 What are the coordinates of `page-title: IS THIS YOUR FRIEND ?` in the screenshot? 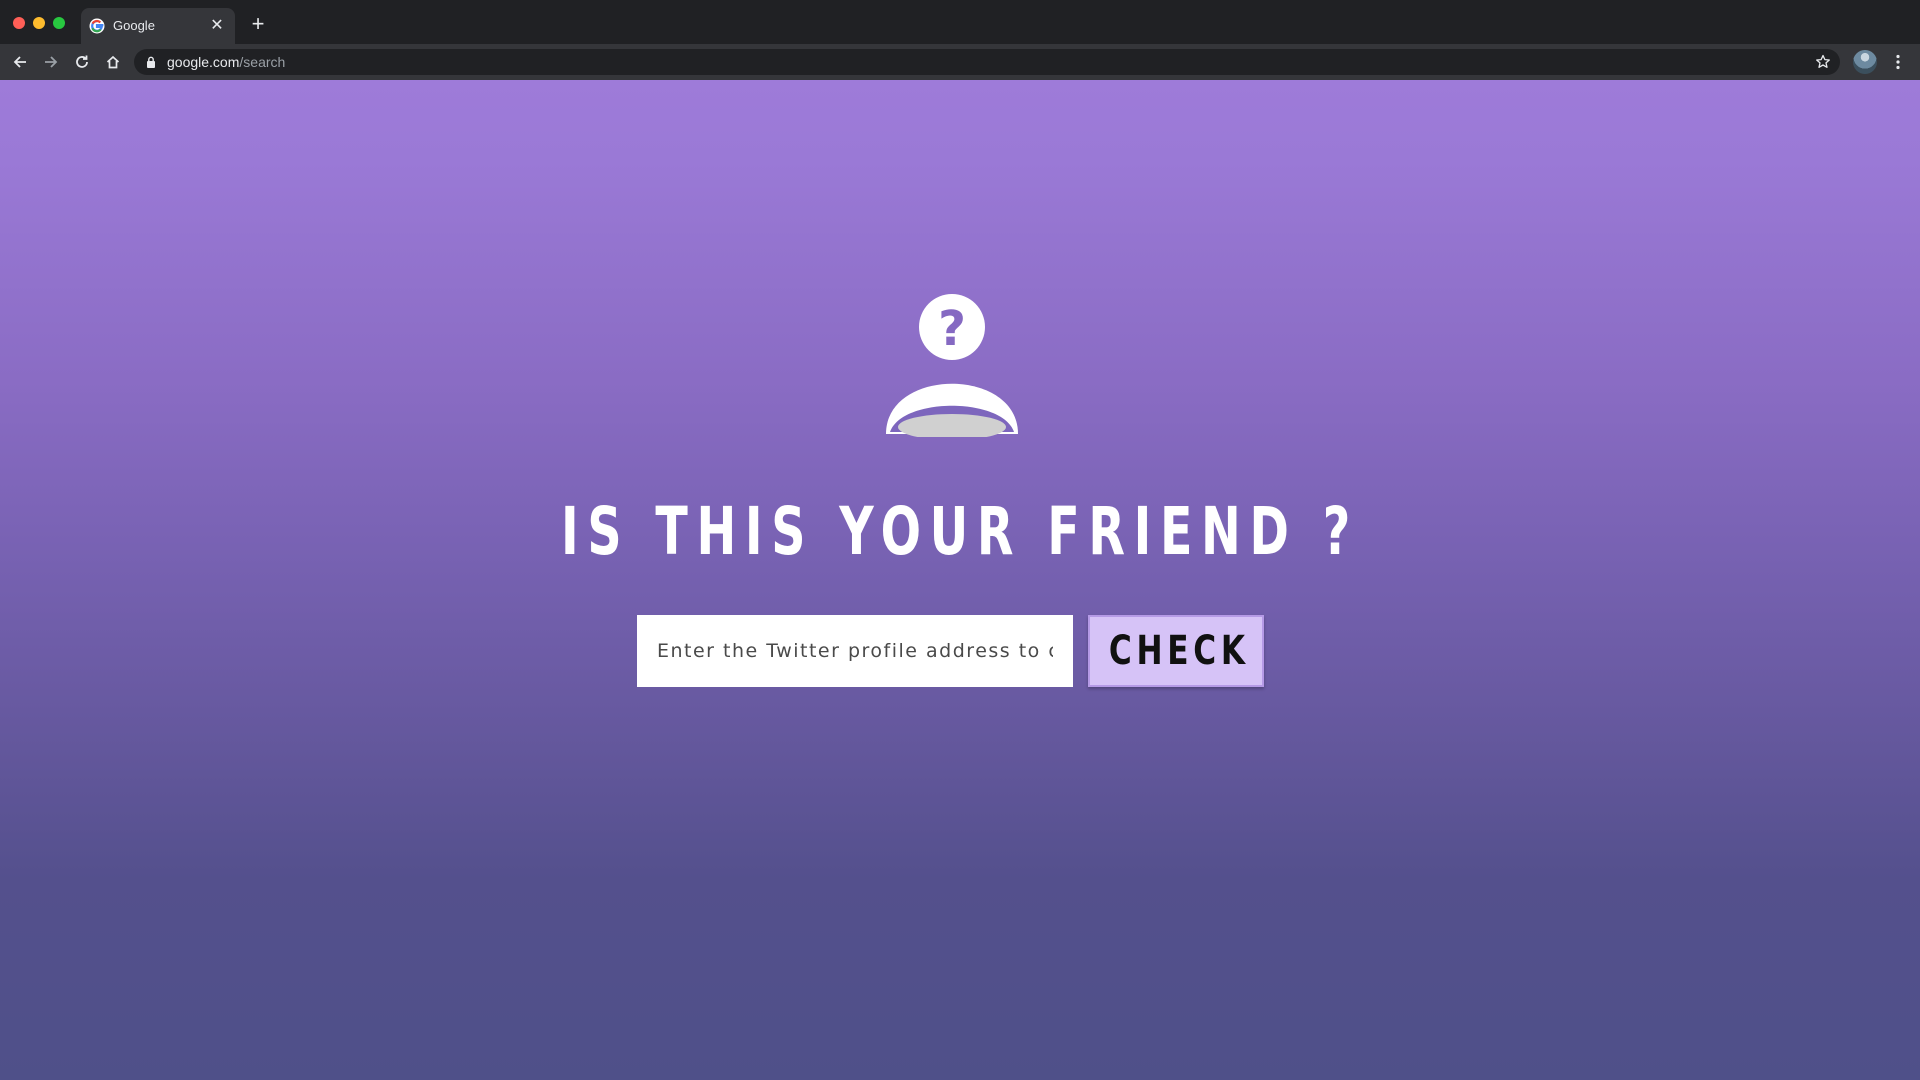 It's located at (960, 531).